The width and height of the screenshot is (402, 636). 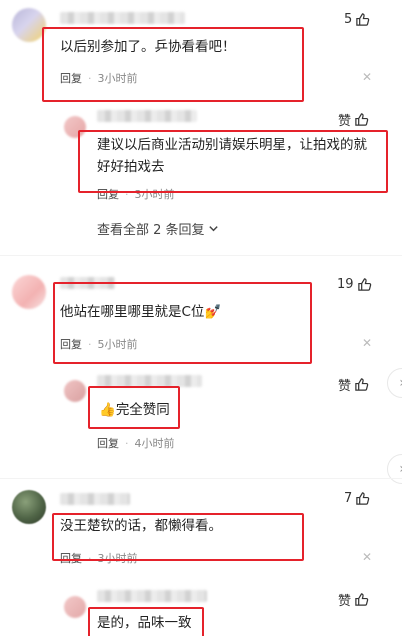 I want to click on like-button: 7, so click(x=357, y=498).